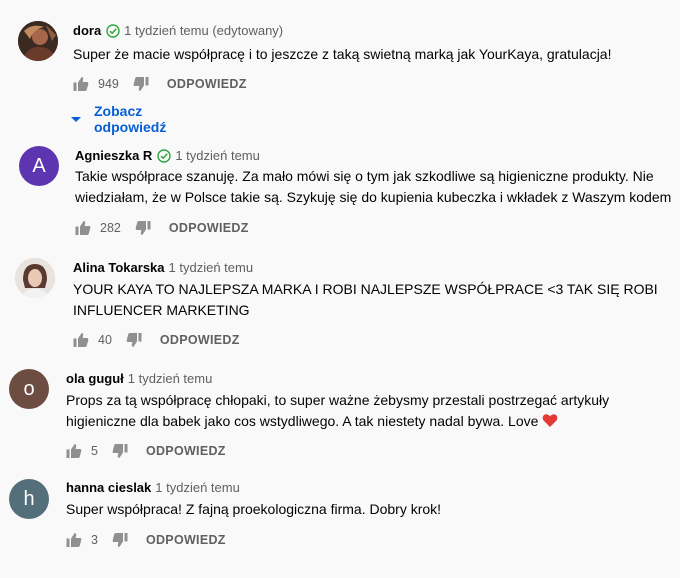 This screenshot has width=680, height=578. I want to click on like-count: 3, so click(94, 540).